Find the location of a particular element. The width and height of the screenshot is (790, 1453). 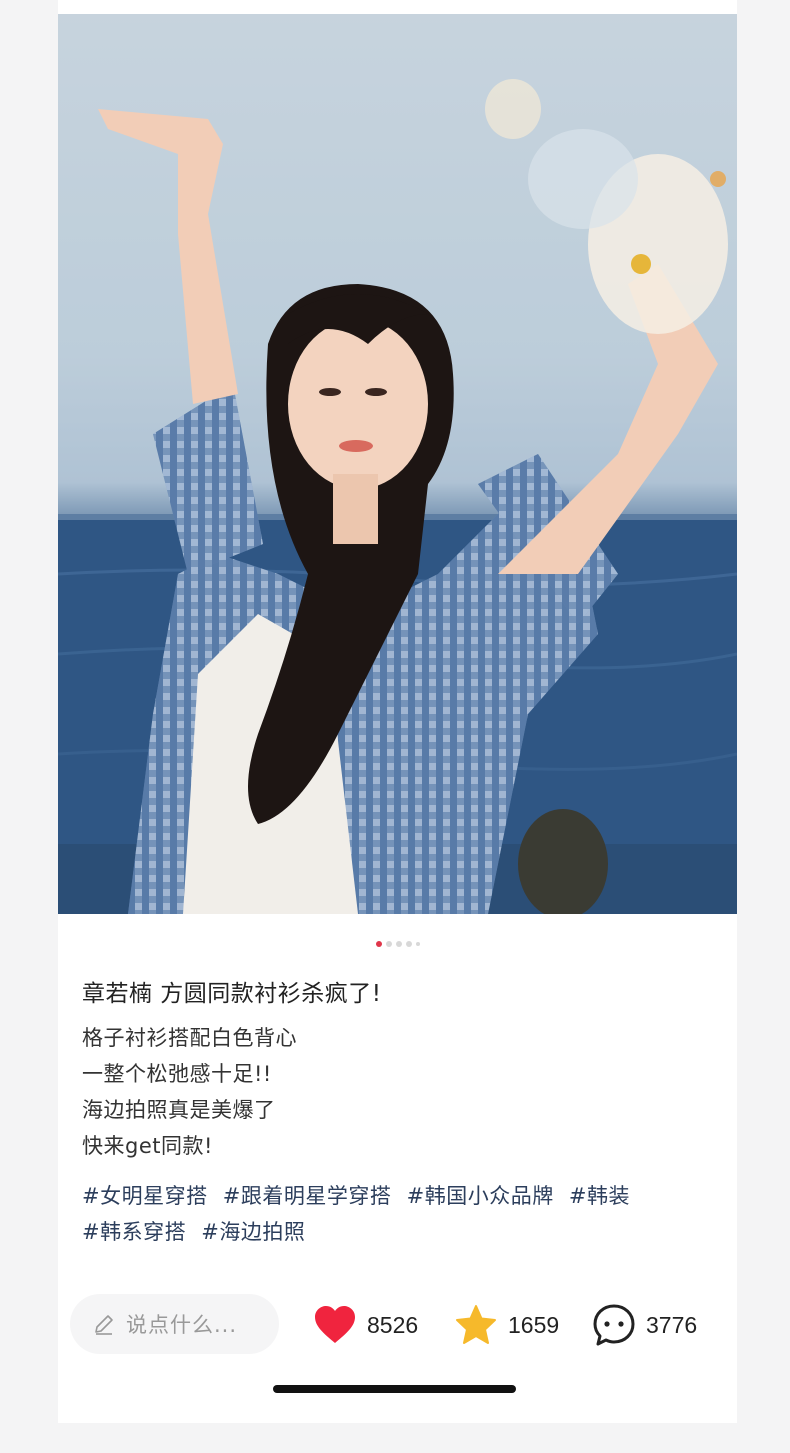

post-title: 章若楠 方圆同款衬衫杀疯了! is located at coordinates (232, 994).